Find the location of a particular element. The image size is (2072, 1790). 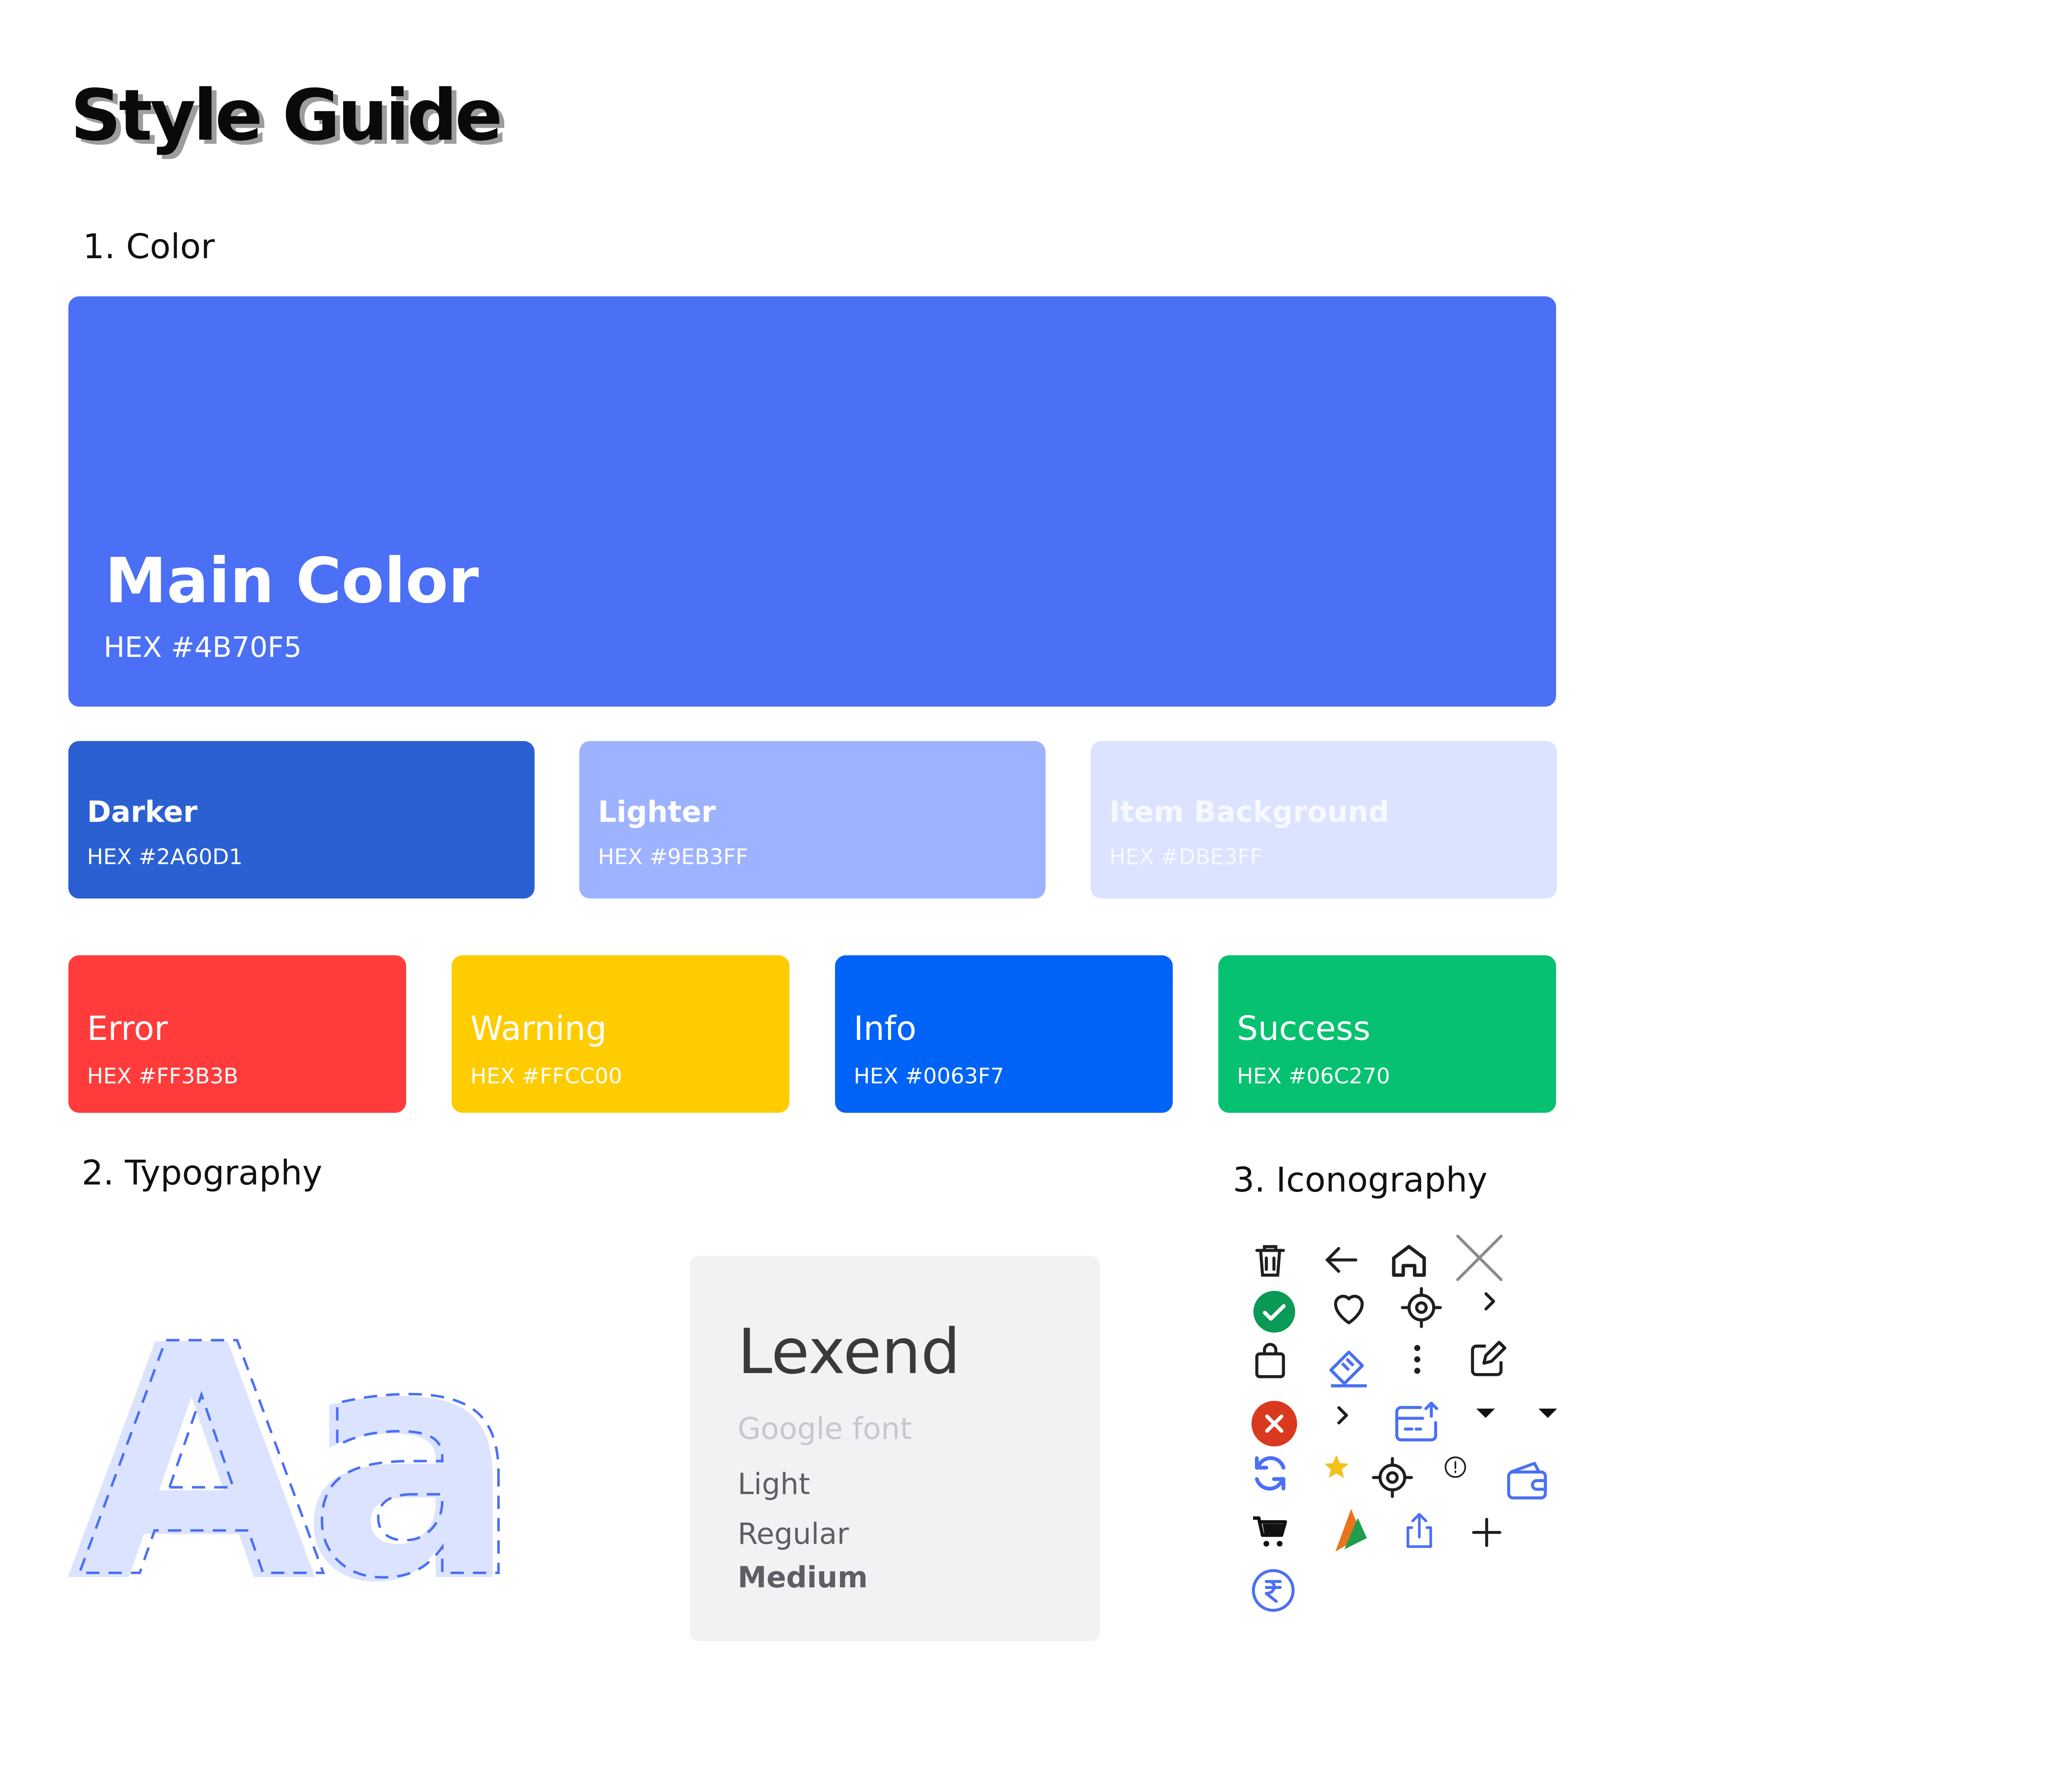

refresh-icon is located at coordinates (1270, 1474).